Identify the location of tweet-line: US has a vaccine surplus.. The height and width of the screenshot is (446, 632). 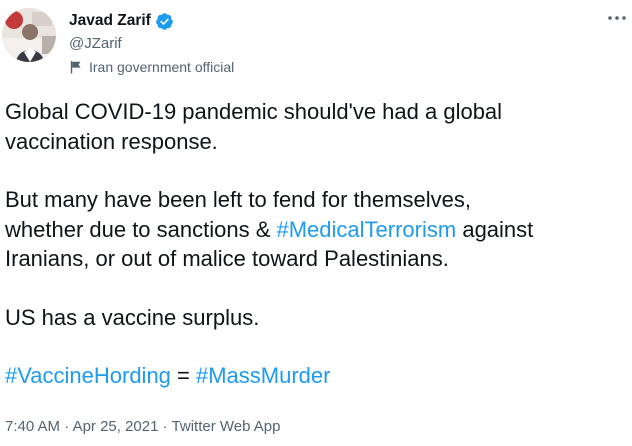
(132, 317).